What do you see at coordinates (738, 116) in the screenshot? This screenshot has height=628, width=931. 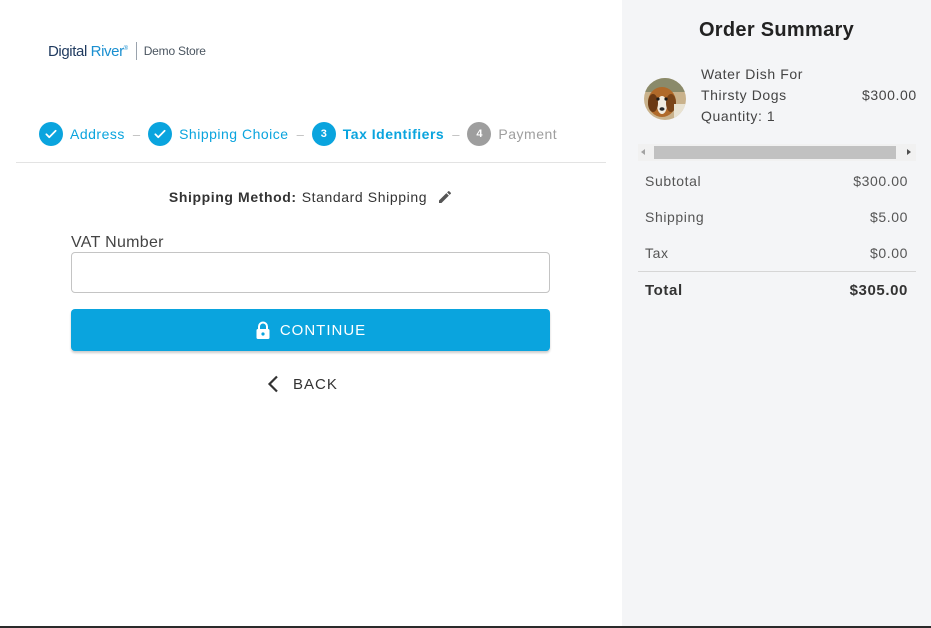 I see `product-quantity: Quantity: 1` at bounding box center [738, 116].